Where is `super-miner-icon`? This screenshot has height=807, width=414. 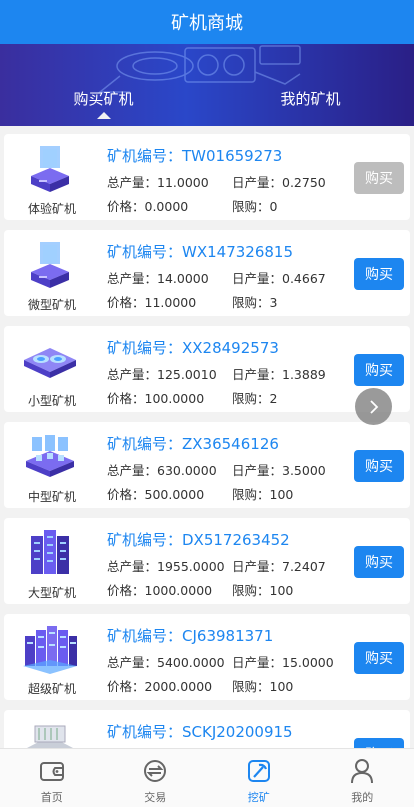 super-miner-icon is located at coordinates (50, 650).